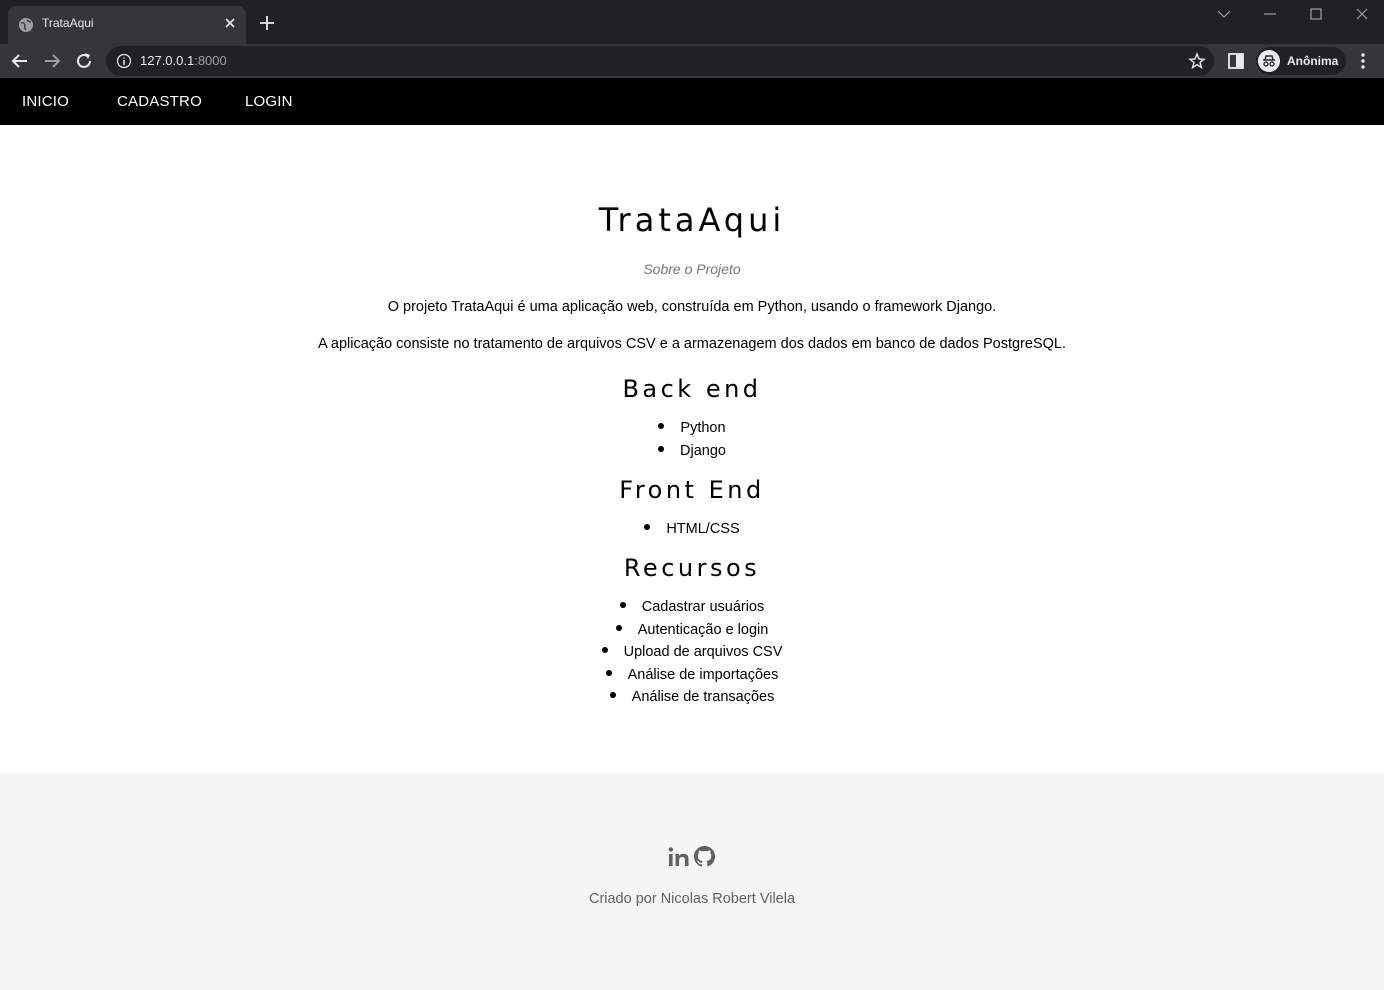 The width and height of the screenshot is (1384, 990). I want to click on linkedin-icon, so click(679, 857).